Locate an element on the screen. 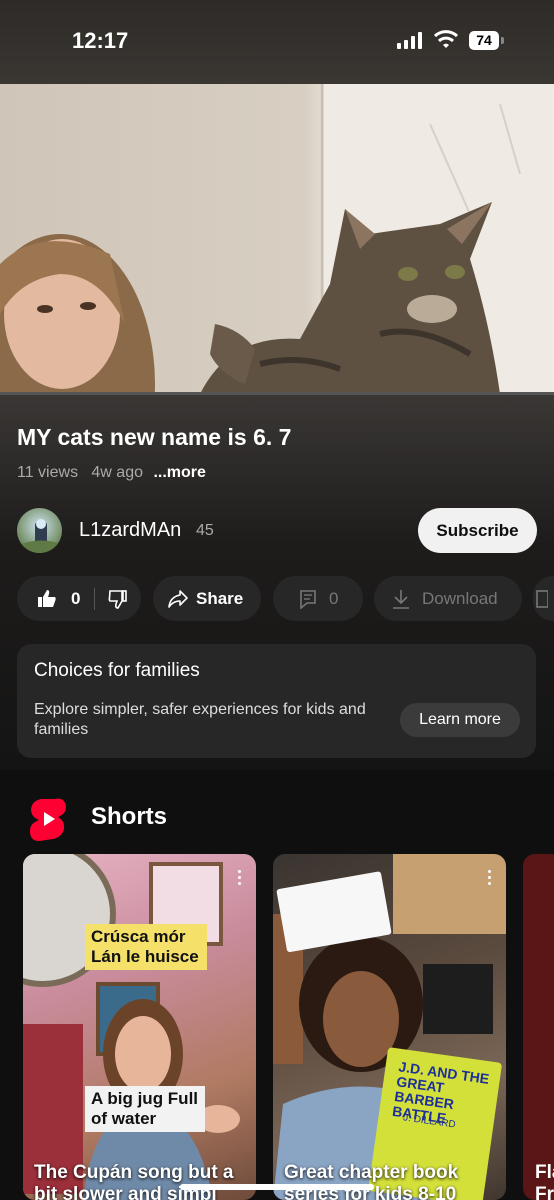 Image resolution: width=554 pixels, height=1200 pixels. video-title: MY cats new name is 6. 7 is located at coordinates (154, 437).